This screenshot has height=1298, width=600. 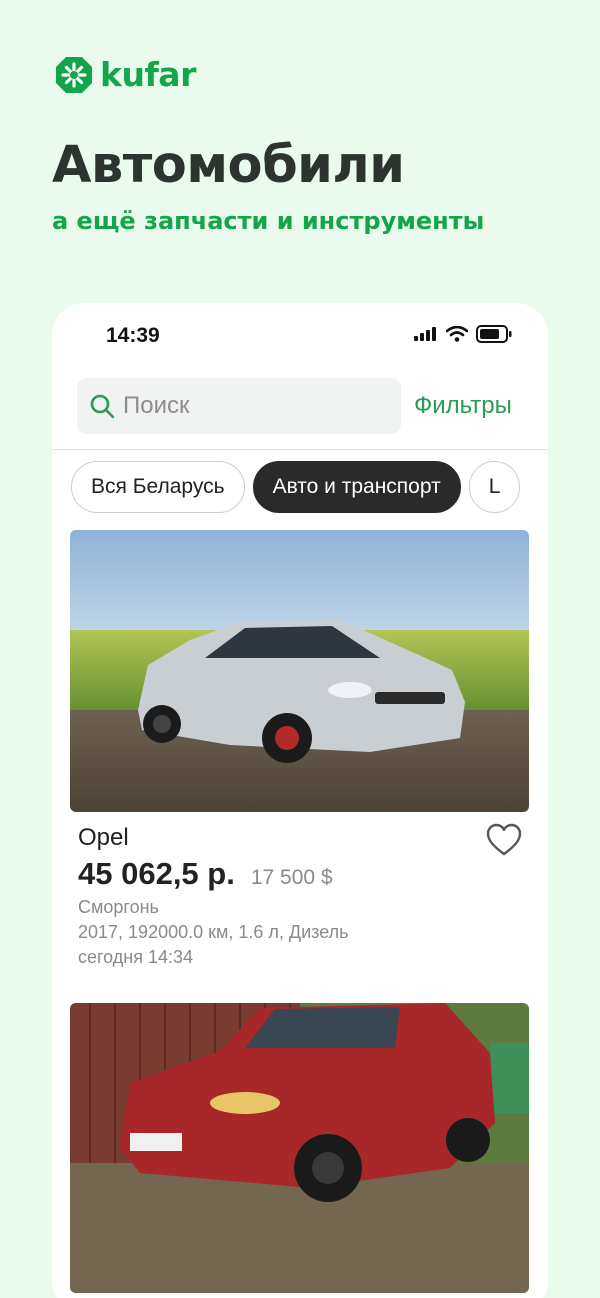 What do you see at coordinates (156, 873) in the screenshot?
I see `price: 45 062,5 р.` at bounding box center [156, 873].